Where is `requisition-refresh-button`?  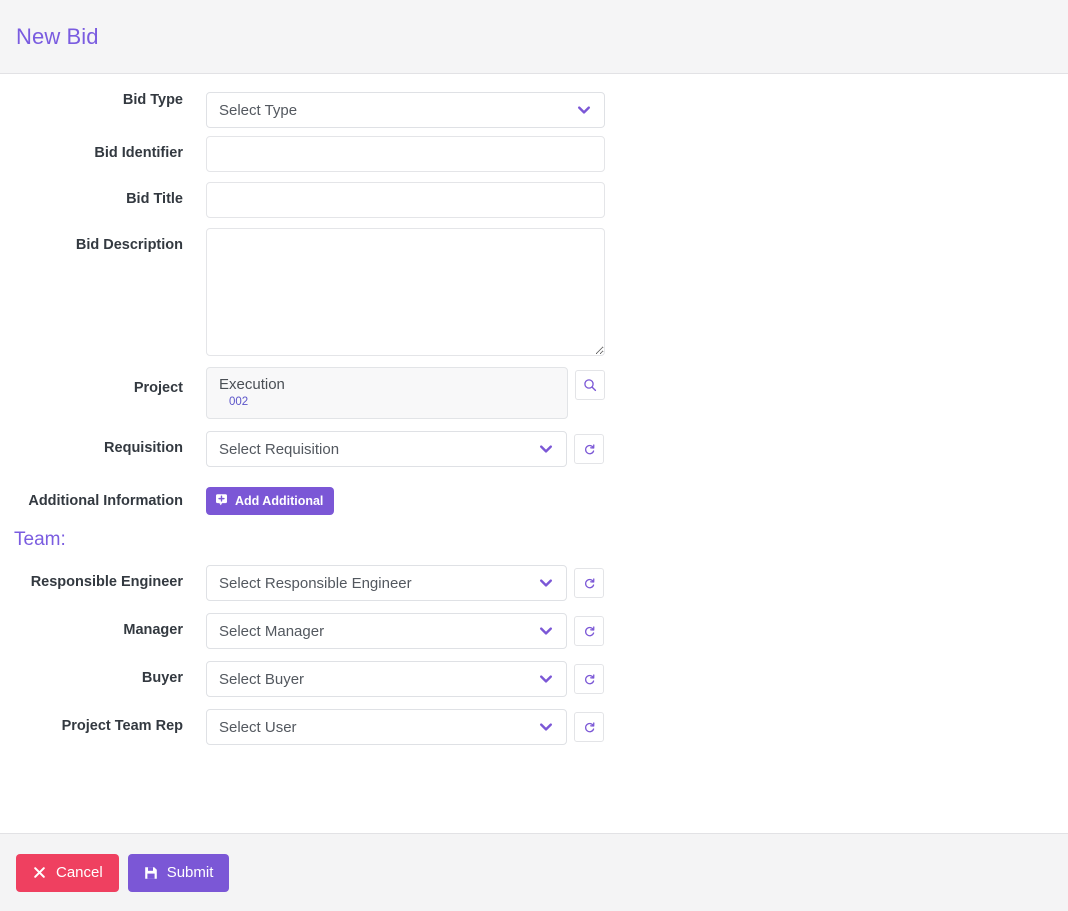 requisition-refresh-button is located at coordinates (589, 449).